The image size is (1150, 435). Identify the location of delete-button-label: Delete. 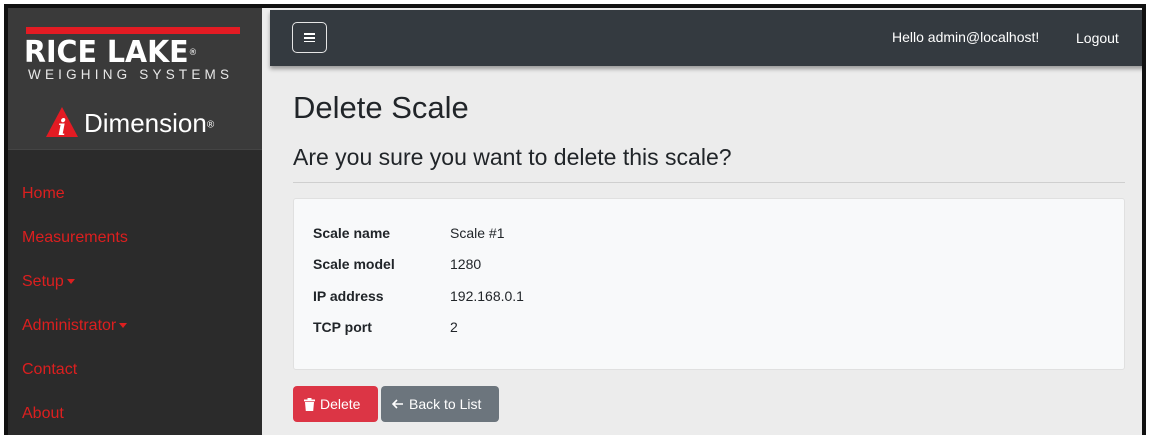
(340, 404).